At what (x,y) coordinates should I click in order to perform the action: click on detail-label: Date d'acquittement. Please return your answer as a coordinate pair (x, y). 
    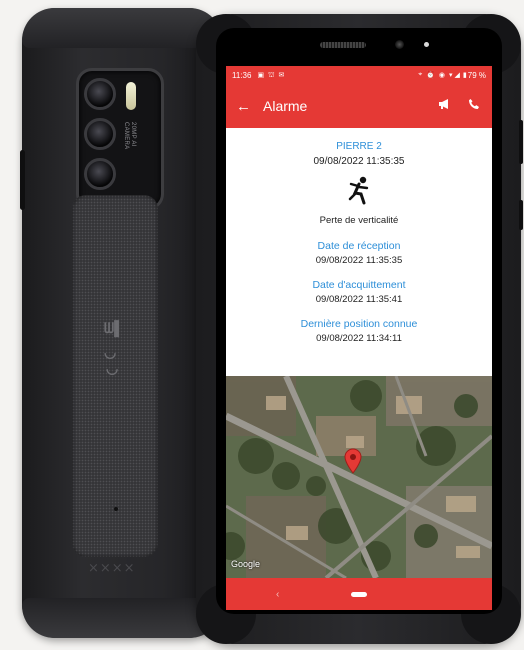
    Looking at the image, I should click on (359, 285).